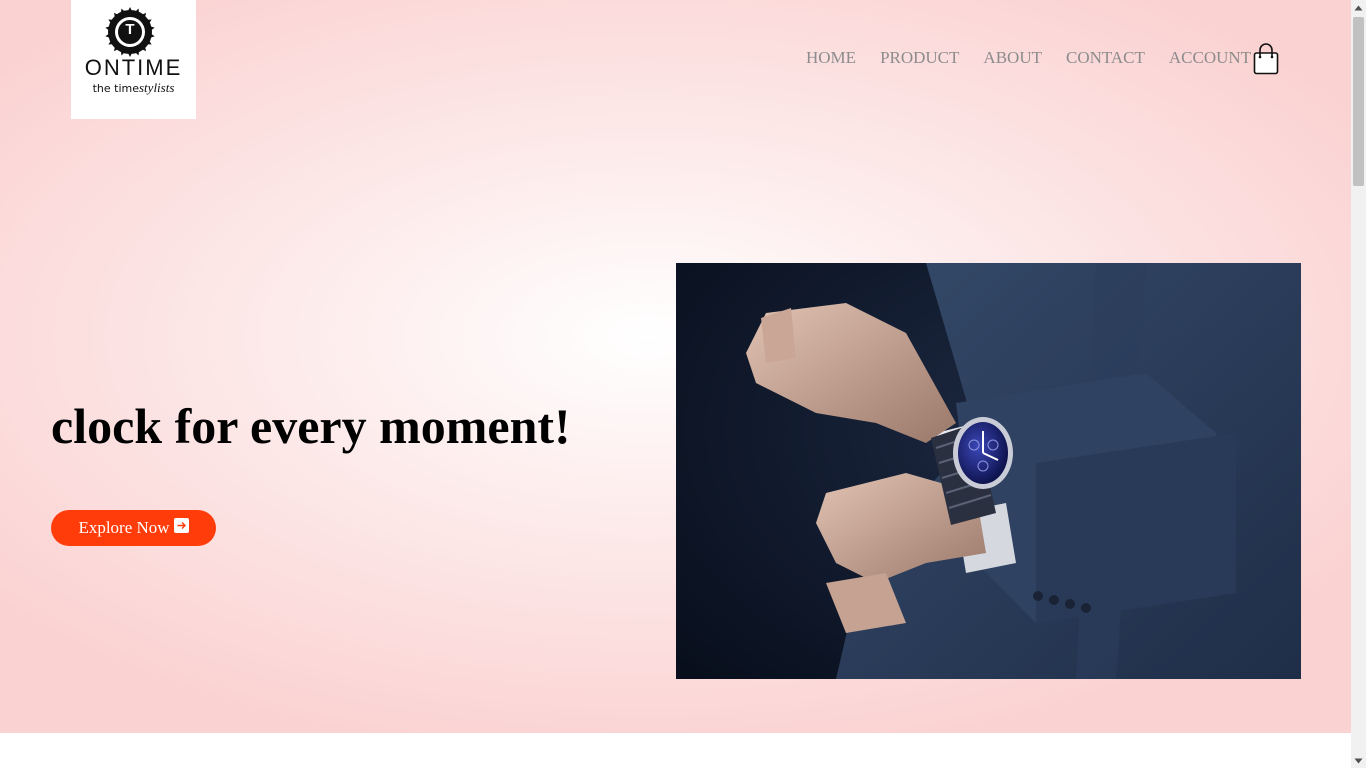 The width and height of the screenshot is (1366, 768). Describe the element at coordinates (831, 58) in the screenshot. I see `nav-home: HOME` at that location.